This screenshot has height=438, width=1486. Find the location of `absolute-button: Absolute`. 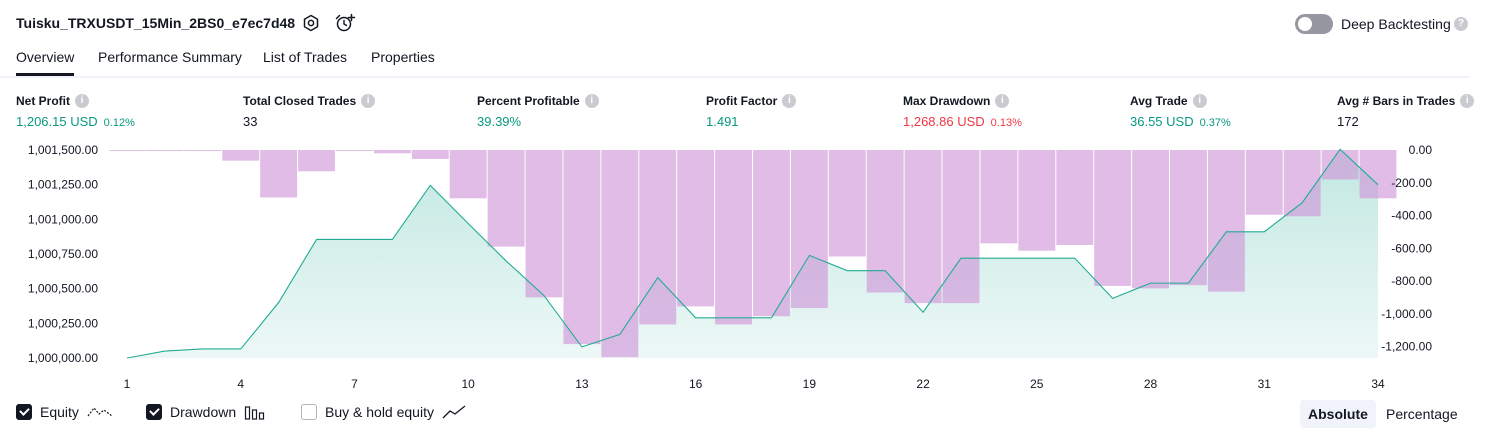

absolute-button: Absolute is located at coordinates (1338, 414).